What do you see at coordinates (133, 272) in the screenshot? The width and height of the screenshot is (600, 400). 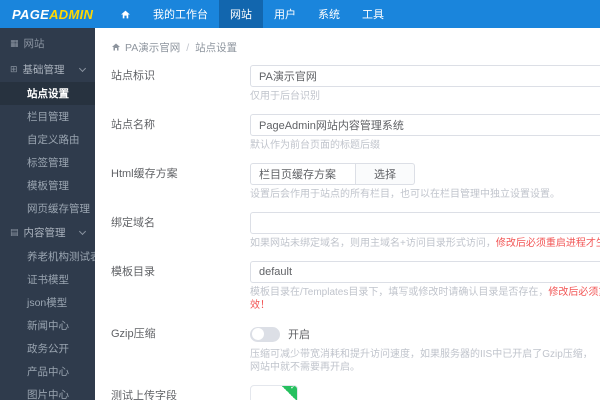 I see `template-dir-label: 模板目录` at bounding box center [133, 272].